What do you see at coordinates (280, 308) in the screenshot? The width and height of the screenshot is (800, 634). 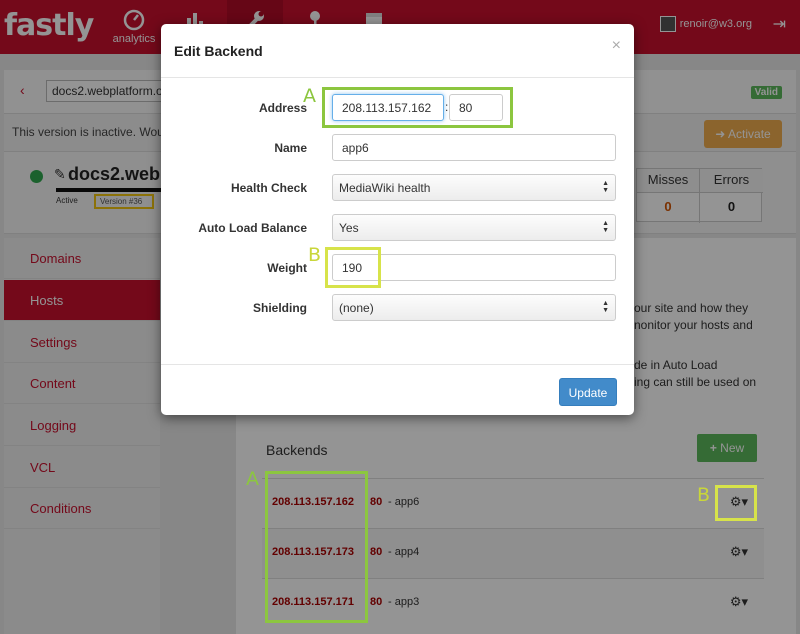 I see `shielding-label: Shielding` at bounding box center [280, 308].